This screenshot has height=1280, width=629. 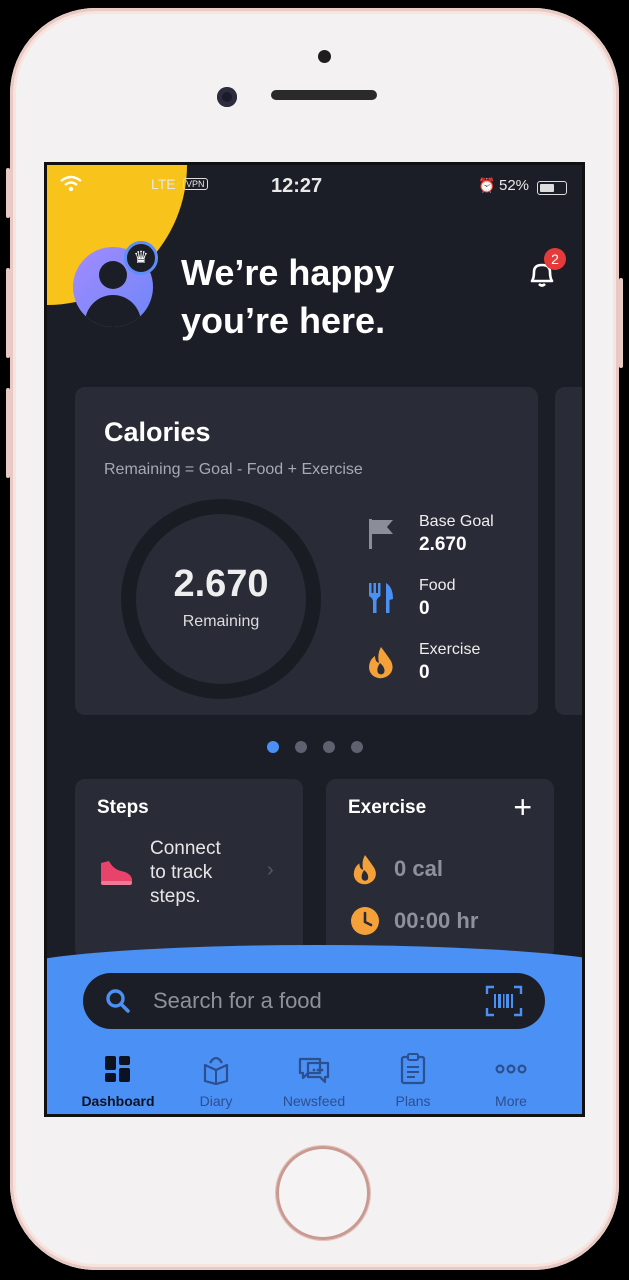 I want to click on volume-up-button, so click(x=8, y=313).